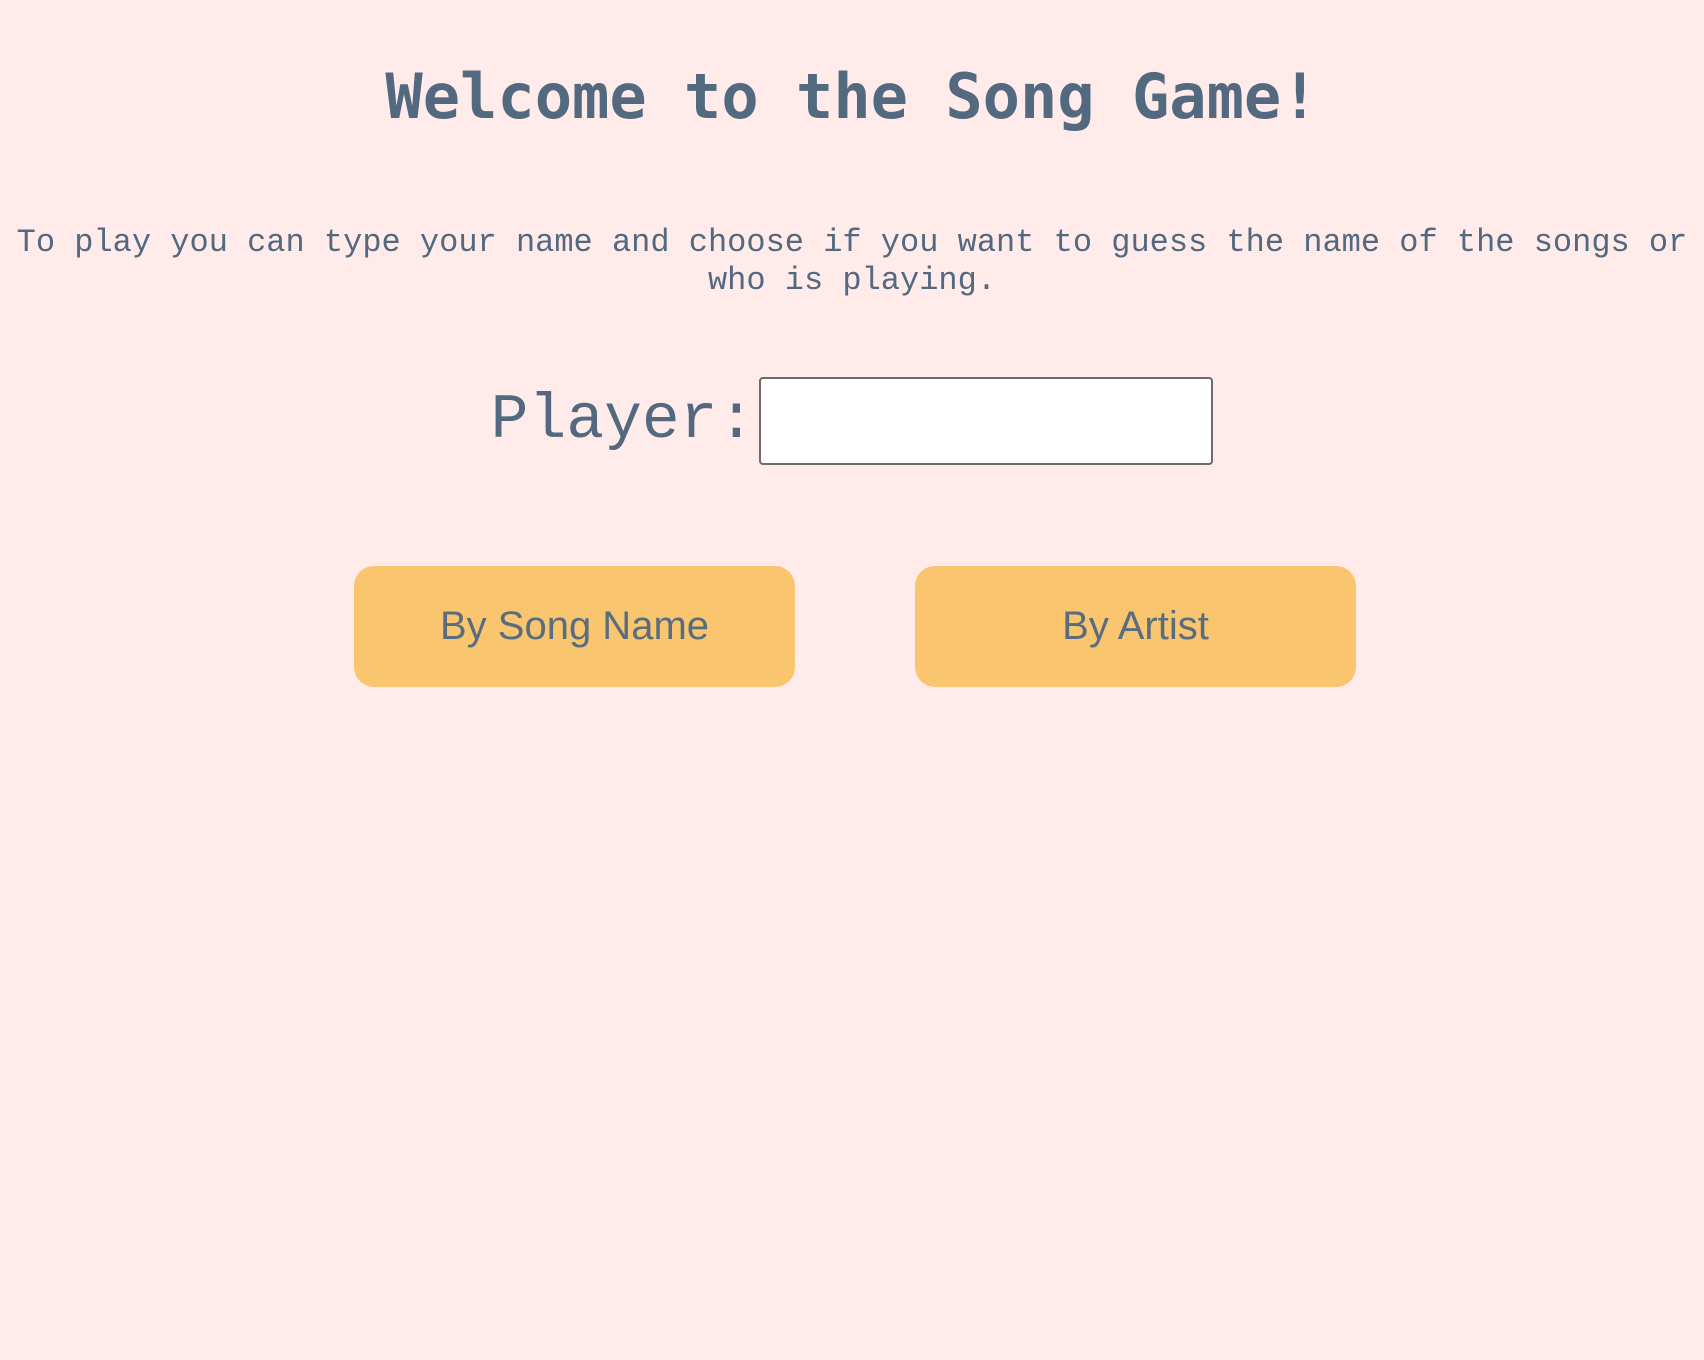 The width and height of the screenshot is (1704, 1360). I want to click on page-title: Welcome to the Song Game!, so click(852, 96).